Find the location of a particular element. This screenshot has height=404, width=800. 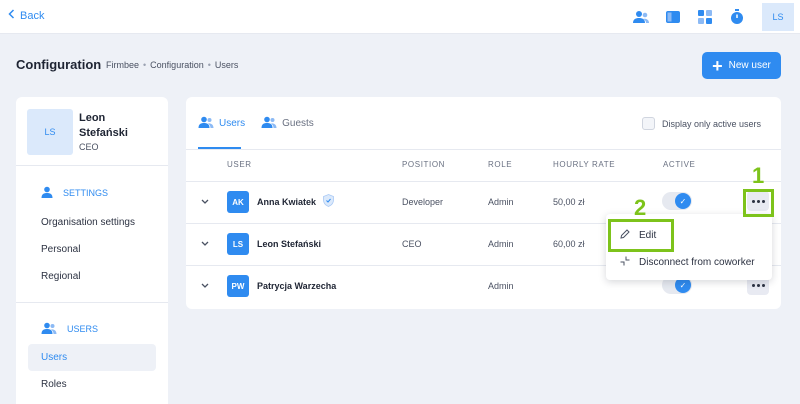

chevron-left-icon is located at coordinates (11, 15).